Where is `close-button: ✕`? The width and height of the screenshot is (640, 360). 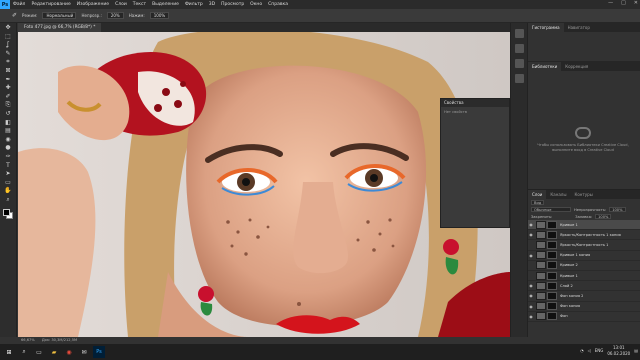
close-button: ✕ is located at coordinates (636, 3).